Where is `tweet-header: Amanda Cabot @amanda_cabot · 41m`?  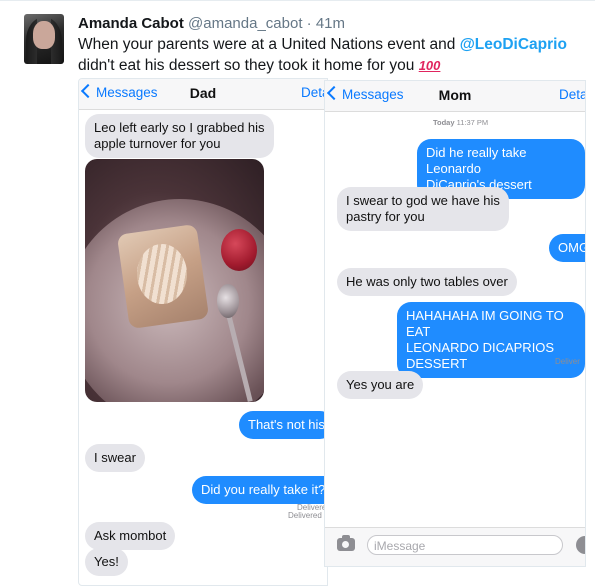 tweet-header: Amanda Cabot @amanda_cabot · 41m is located at coordinates (211, 23).